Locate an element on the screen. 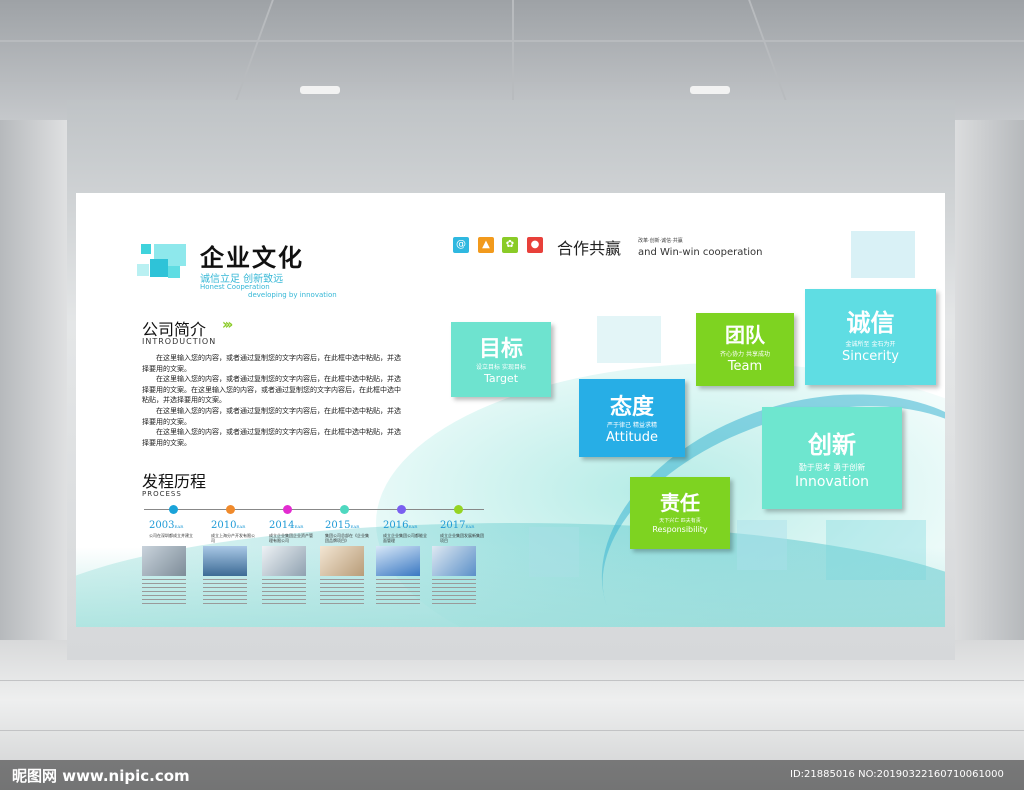 The width and height of the screenshot is (1024, 790). right-wall is located at coordinates (984, 400).